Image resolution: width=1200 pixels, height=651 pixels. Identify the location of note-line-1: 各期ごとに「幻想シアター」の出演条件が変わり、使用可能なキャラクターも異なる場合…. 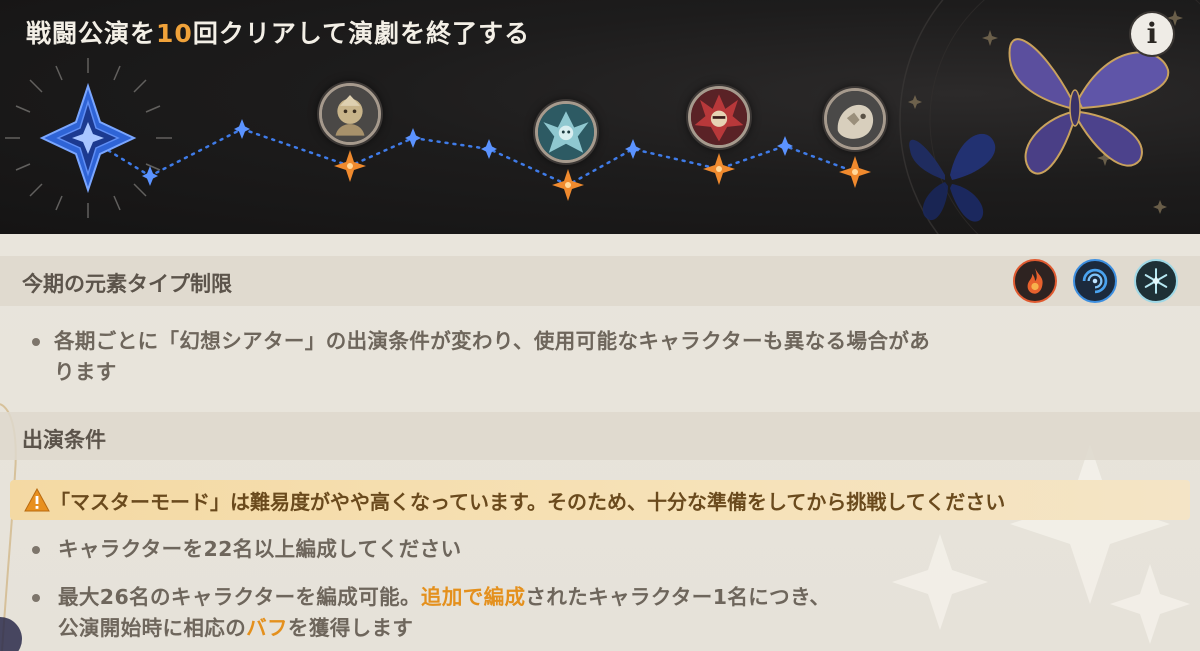
(492, 341).